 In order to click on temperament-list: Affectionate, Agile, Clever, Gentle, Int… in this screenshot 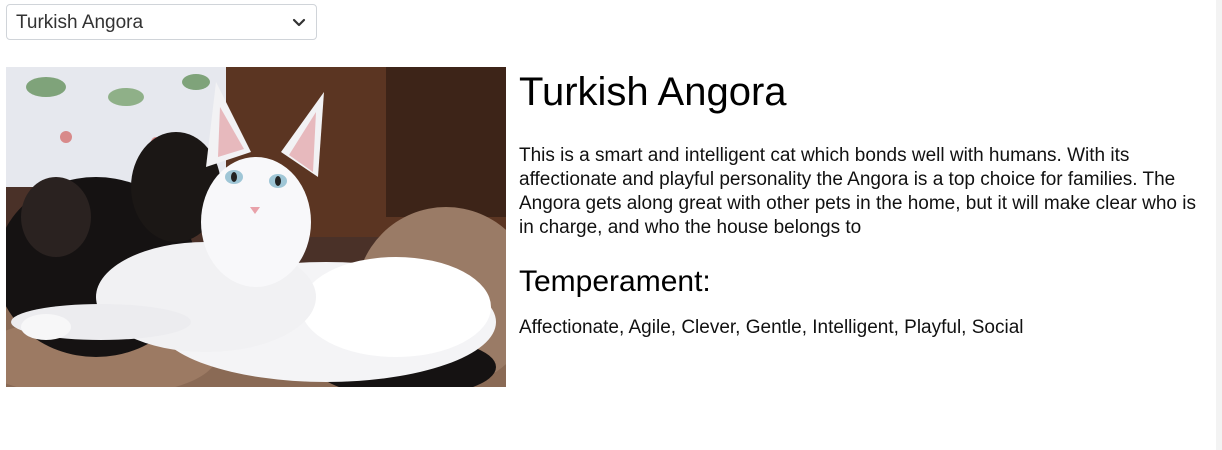, I will do `click(771, 327)`.